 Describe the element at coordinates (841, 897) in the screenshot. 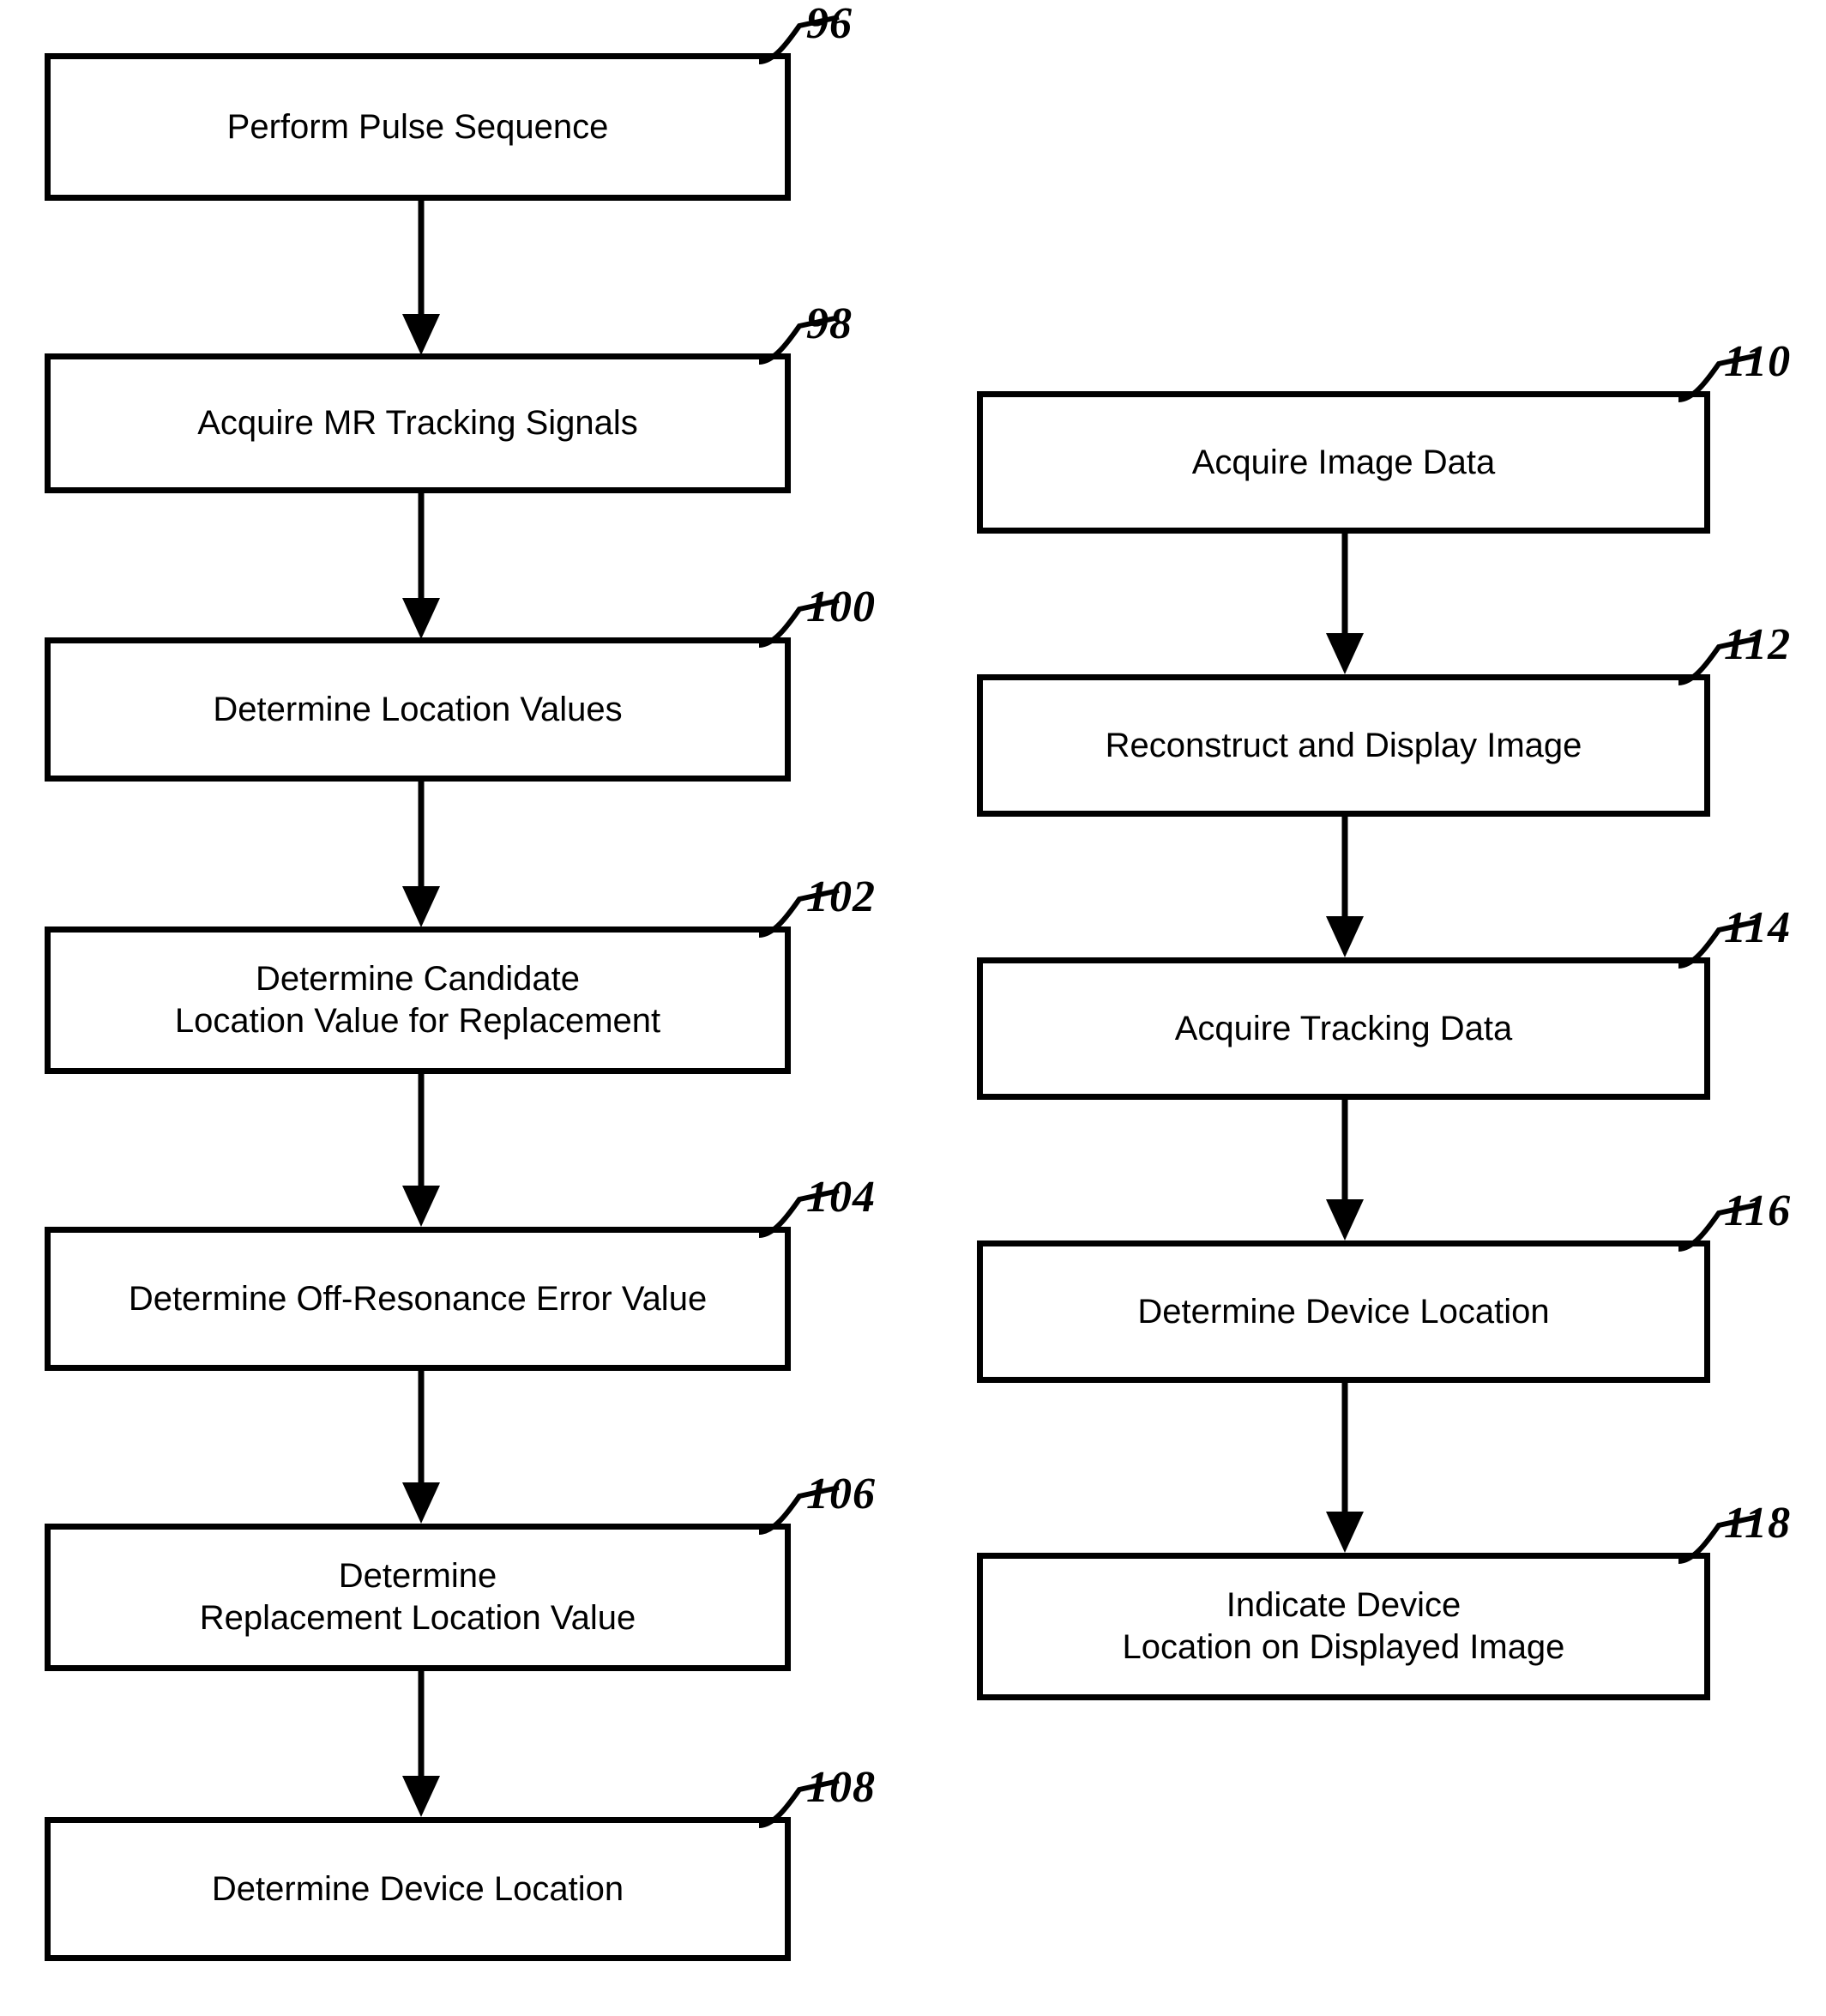

I see `reference-number-102: 102` at that location.